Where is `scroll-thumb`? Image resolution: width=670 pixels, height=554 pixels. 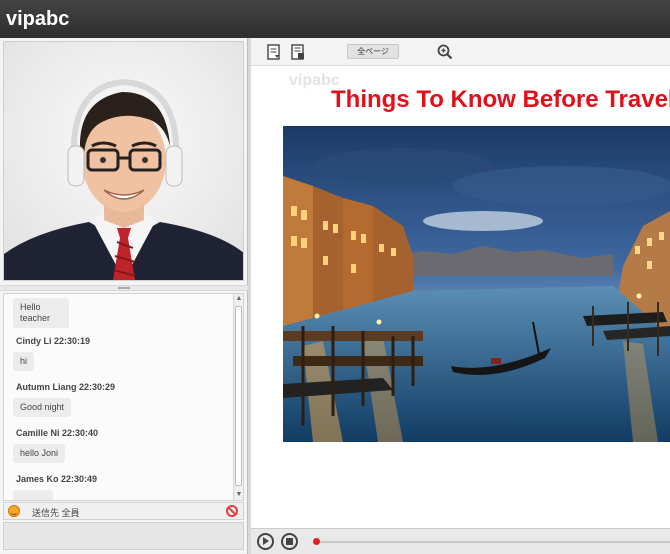
scroll-thumb is located at coordinates (238, 396).